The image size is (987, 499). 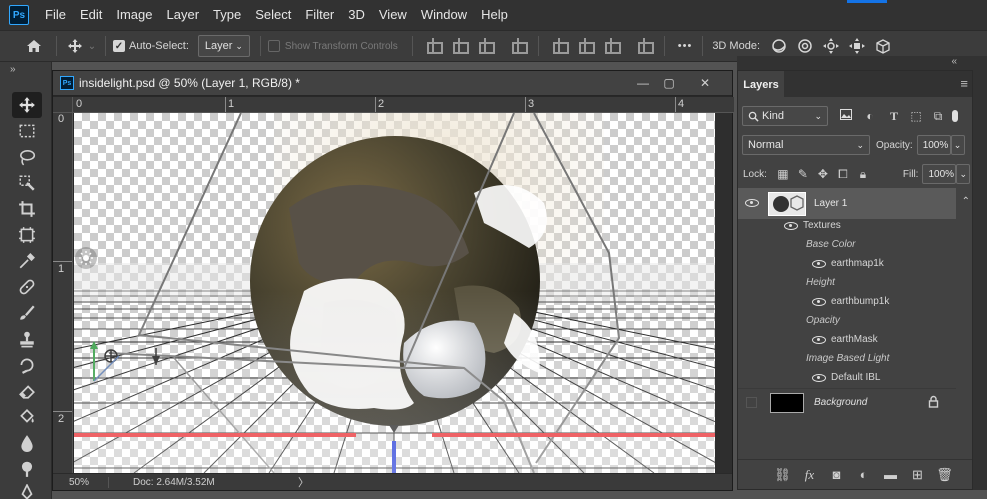 What do you see at coordinates (963, 174) in the screenshot?
I see `fill-dropdown-icon: ⌄` at bounding box center [963, 174].